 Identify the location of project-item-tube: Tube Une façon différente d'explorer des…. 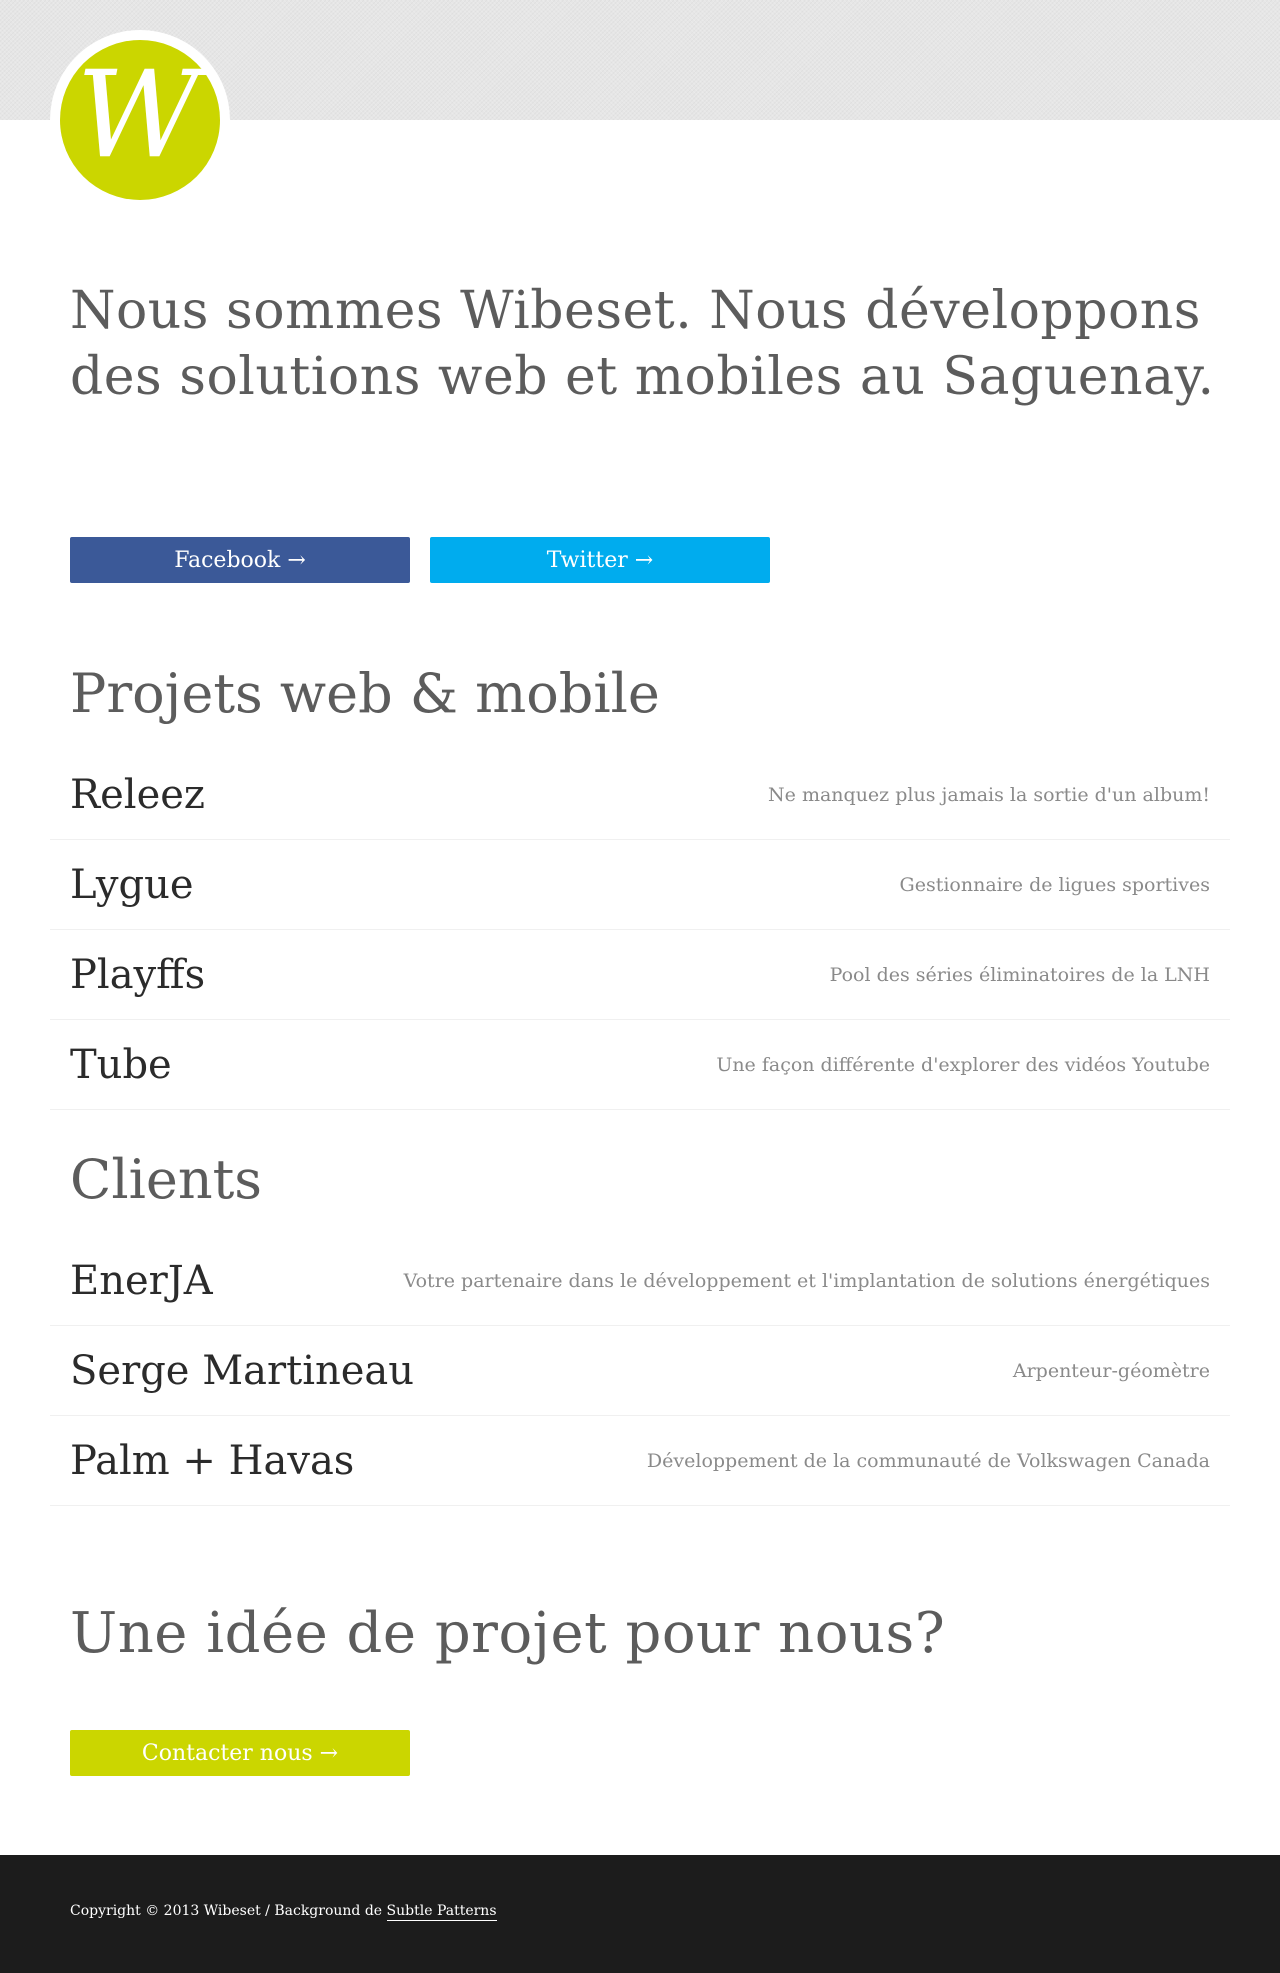
(640, 1065).